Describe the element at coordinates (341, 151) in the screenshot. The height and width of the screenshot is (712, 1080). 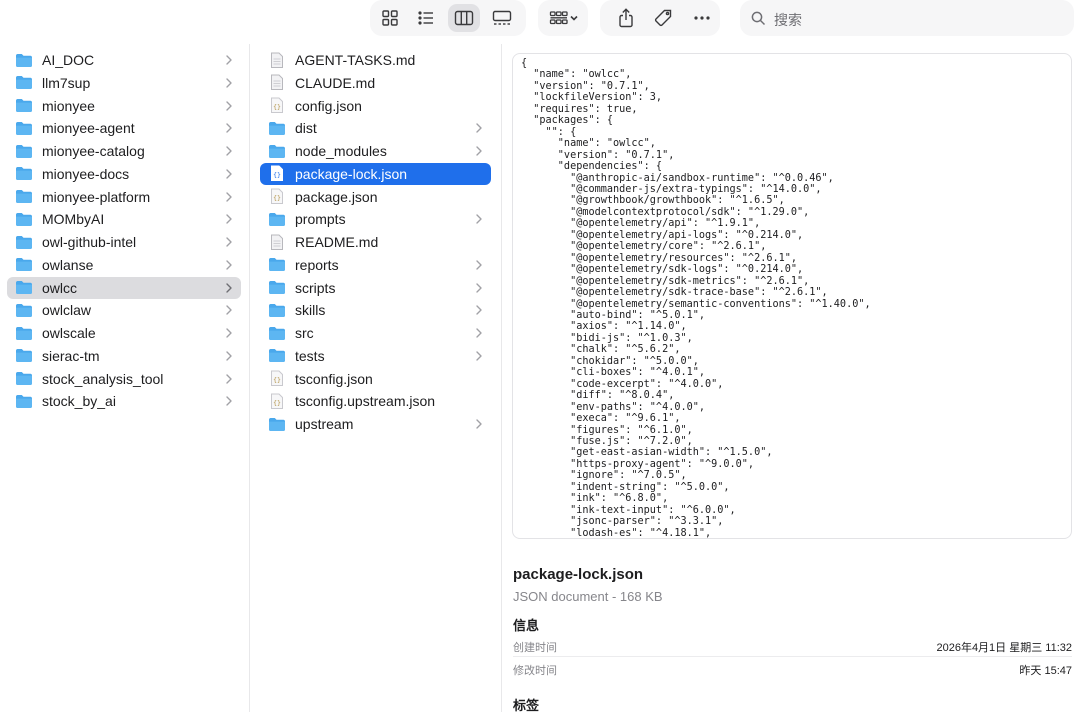
I see `item-label: node_modules` at that location.